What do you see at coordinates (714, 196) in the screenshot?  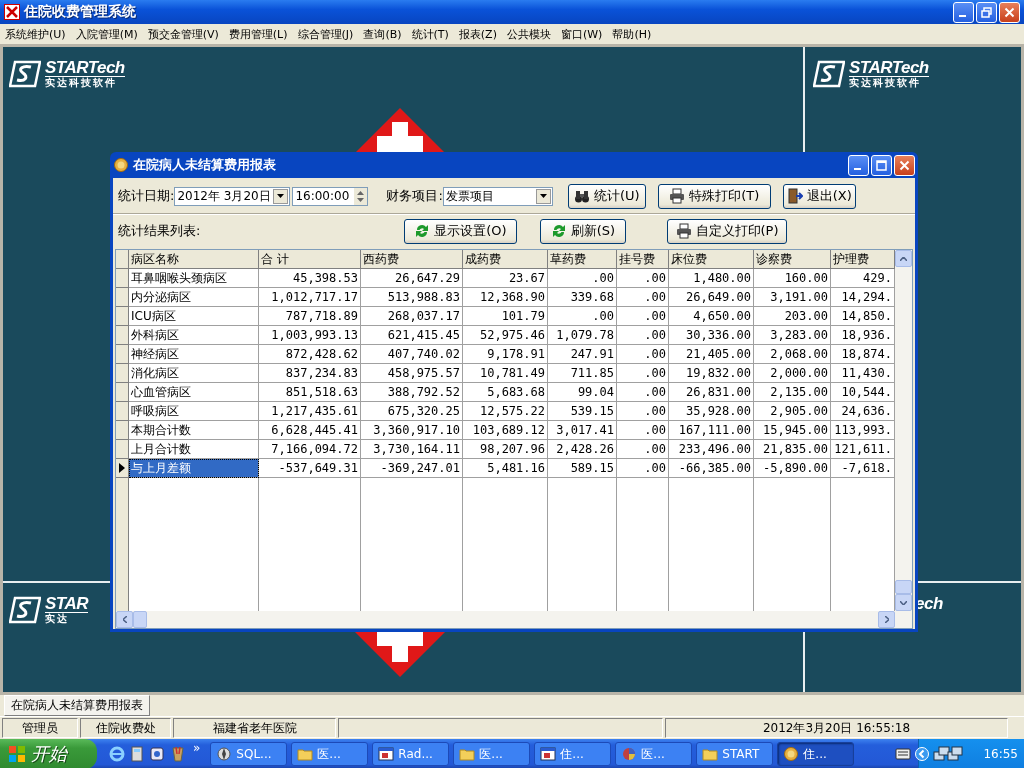 I see `toolbar-button: 特殊打印(T)` at bounding box center [714, 196].